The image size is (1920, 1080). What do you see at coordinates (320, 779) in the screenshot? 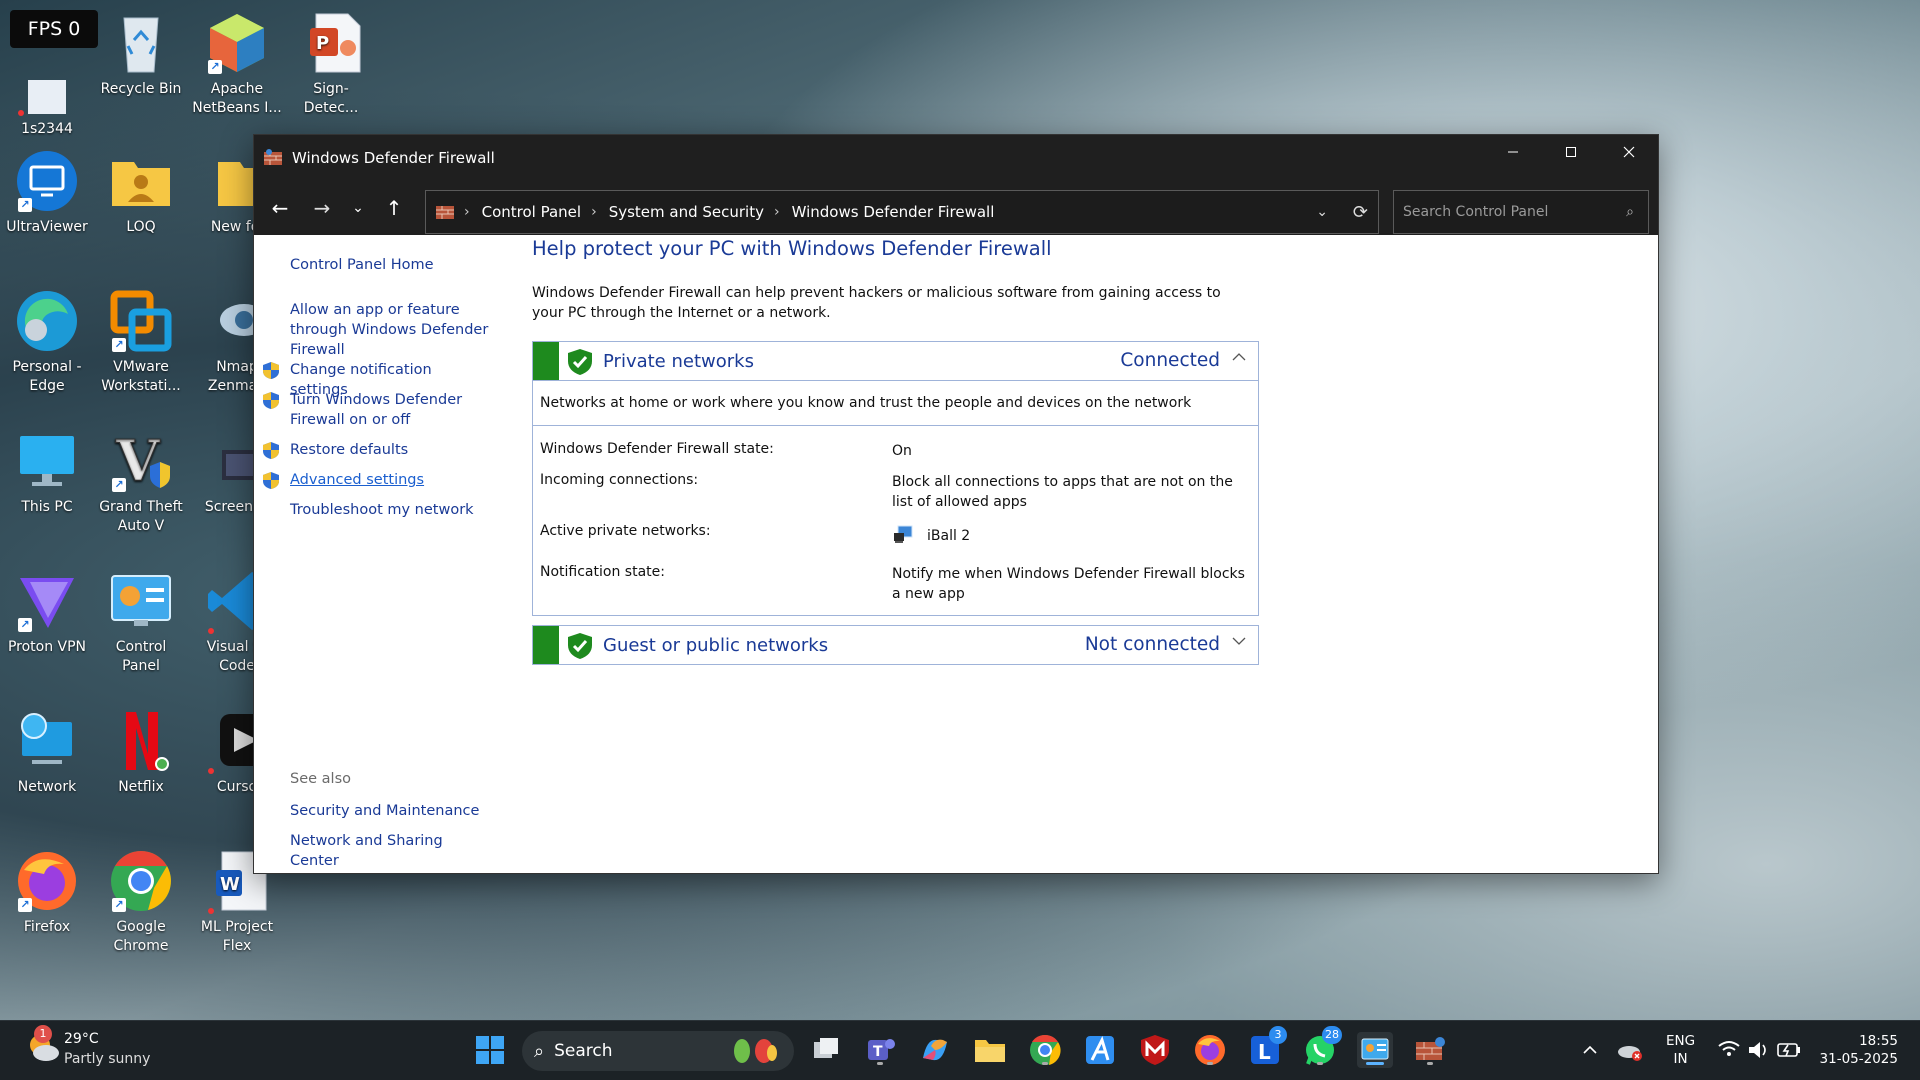
I see `see-also-label: See also` at bounding box center [320, 779].